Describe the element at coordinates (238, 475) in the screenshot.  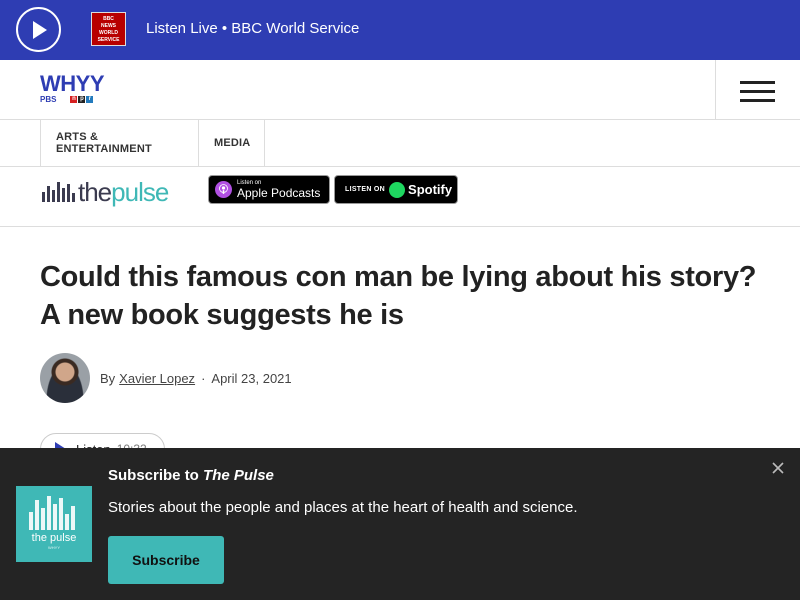
I see `subscribe-show-name: The Pulse` at that location.